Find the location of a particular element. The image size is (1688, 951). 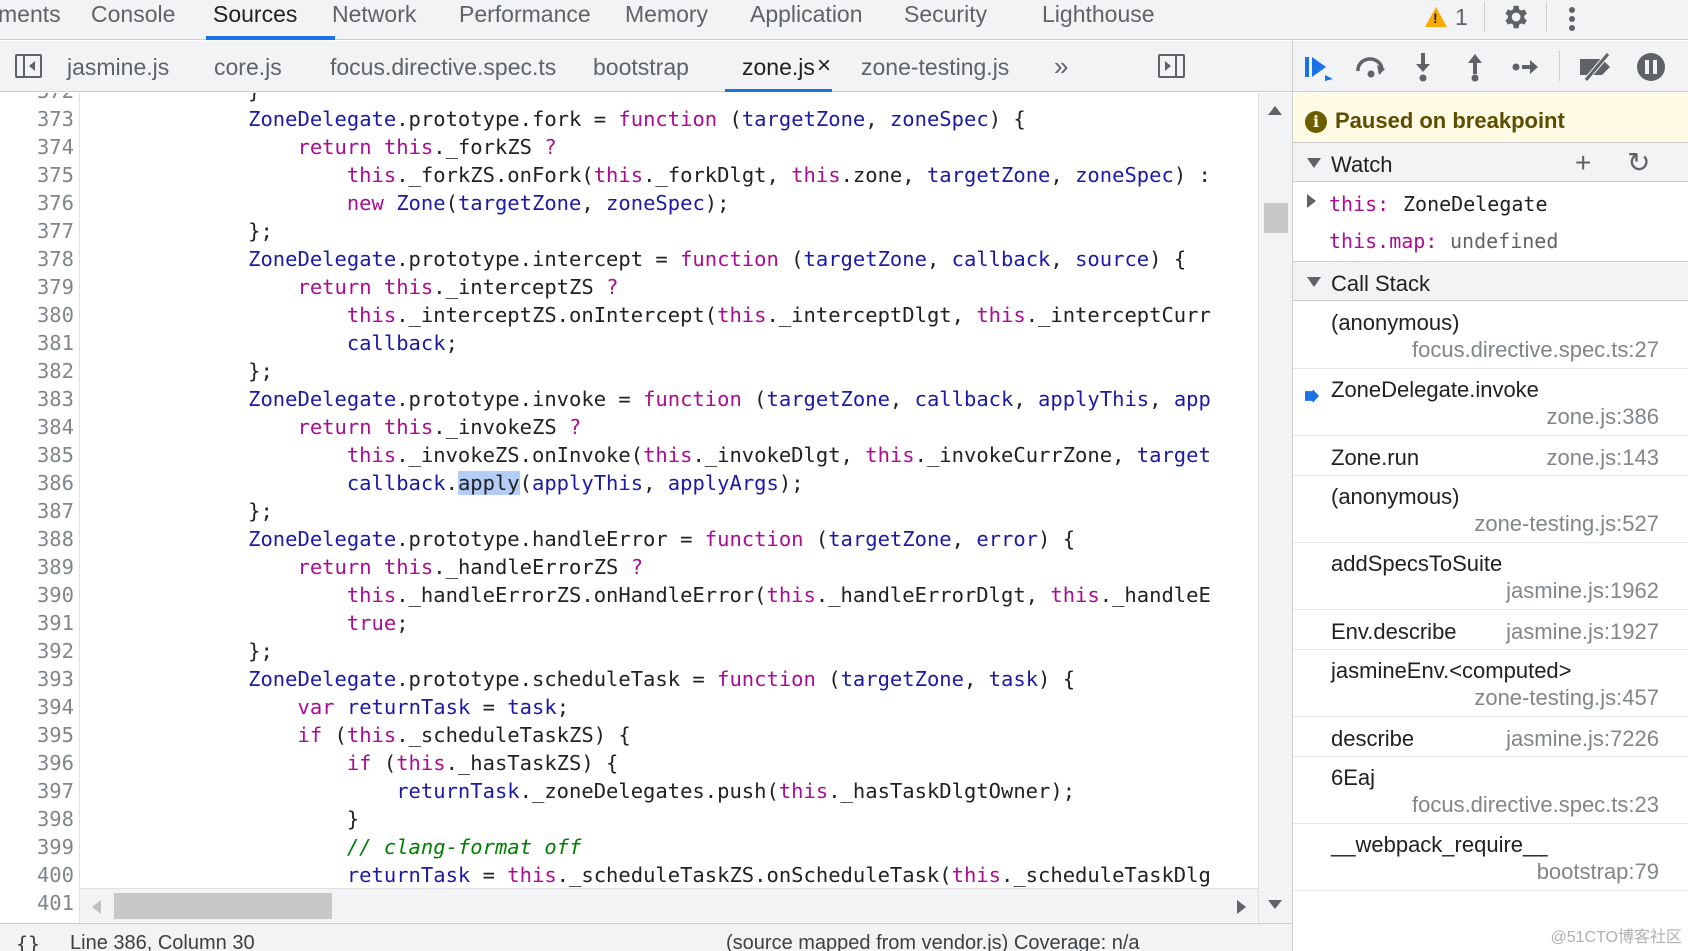

call-frame: (anonymous) zone-testing.js:527 is located at coordinates (1490, 509).